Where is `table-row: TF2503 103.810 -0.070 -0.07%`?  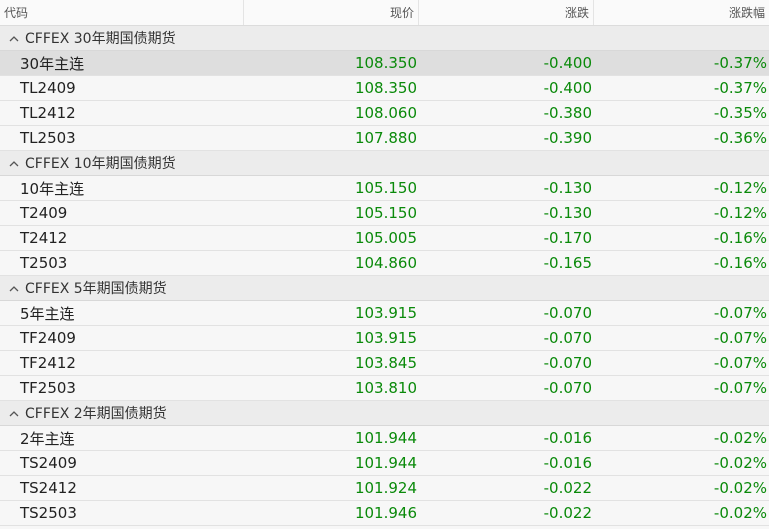
table-row: TF2503 103.810 -0.070 -0.07% is located at coordinates (384, 388).